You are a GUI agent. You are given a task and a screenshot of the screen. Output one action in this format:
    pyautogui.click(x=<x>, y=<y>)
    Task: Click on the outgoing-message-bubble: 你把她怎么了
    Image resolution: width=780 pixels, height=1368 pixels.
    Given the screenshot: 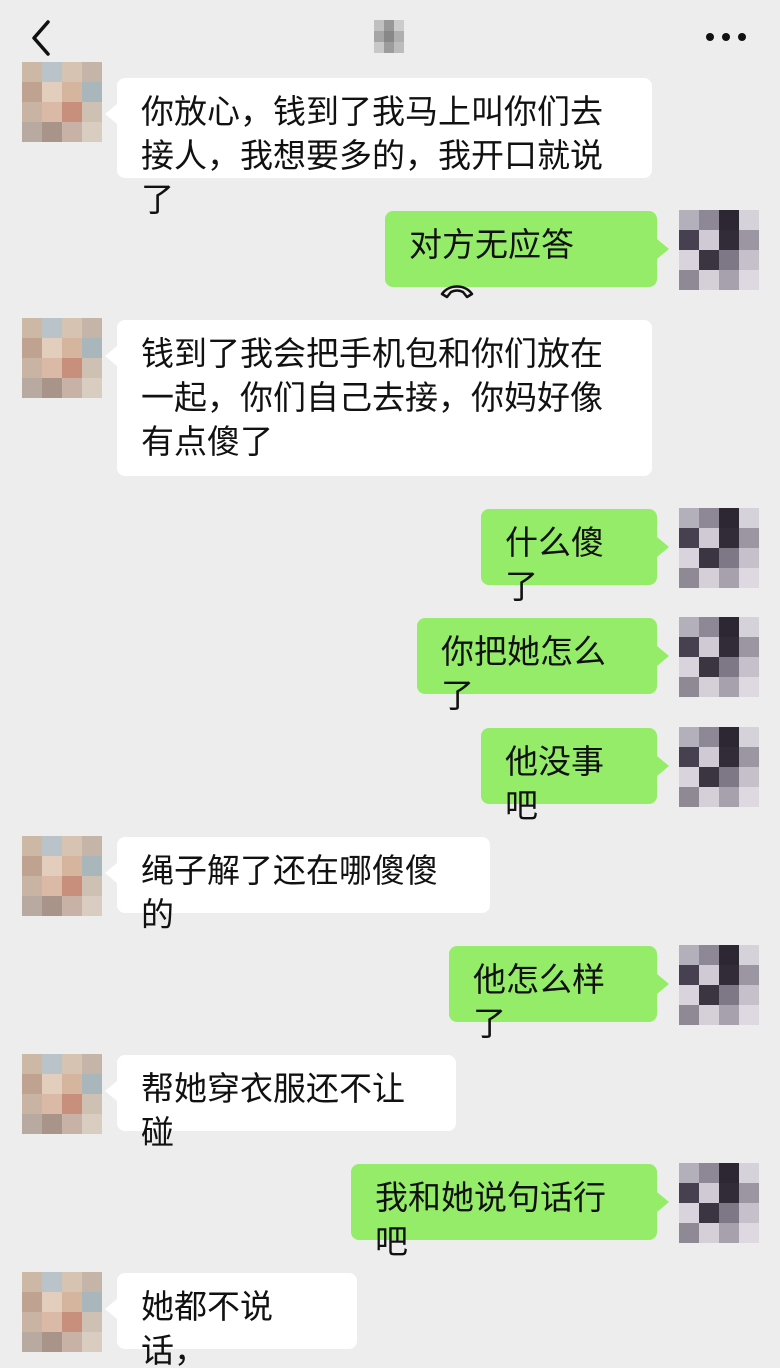 What is the action you would take?
    pyautogui.click(x=543, y=666)
    